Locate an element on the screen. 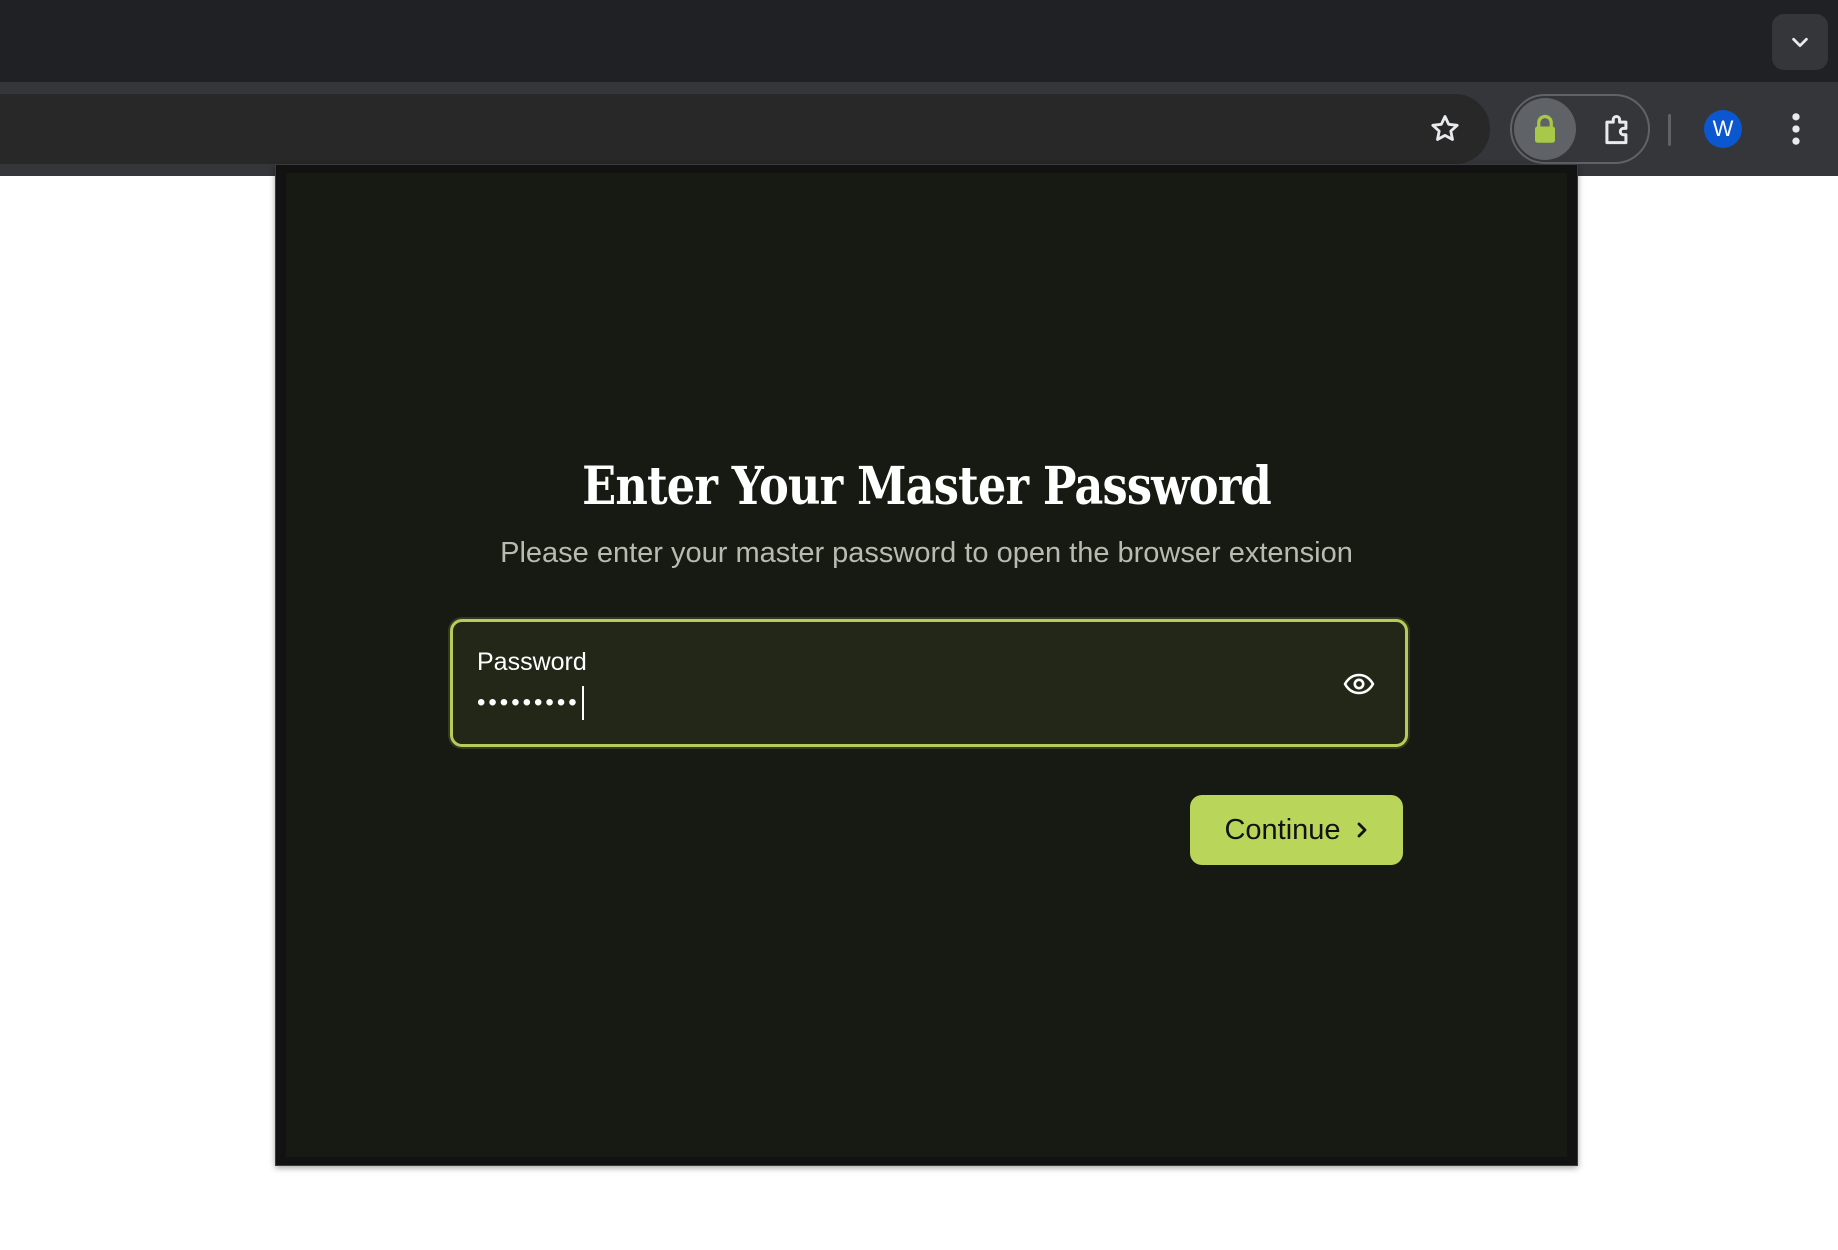  toggle-password-visibility-button is located at coordinates (1359, 684).